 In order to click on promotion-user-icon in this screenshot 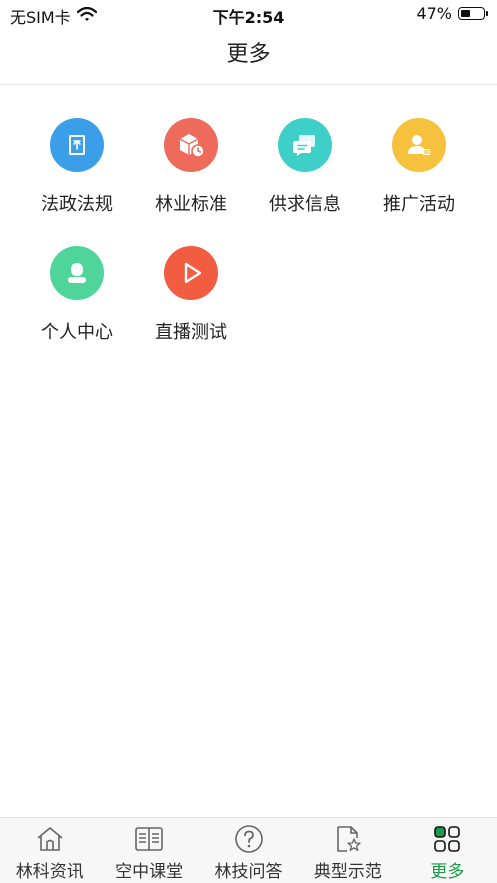, I will do `click(419, 145)`.